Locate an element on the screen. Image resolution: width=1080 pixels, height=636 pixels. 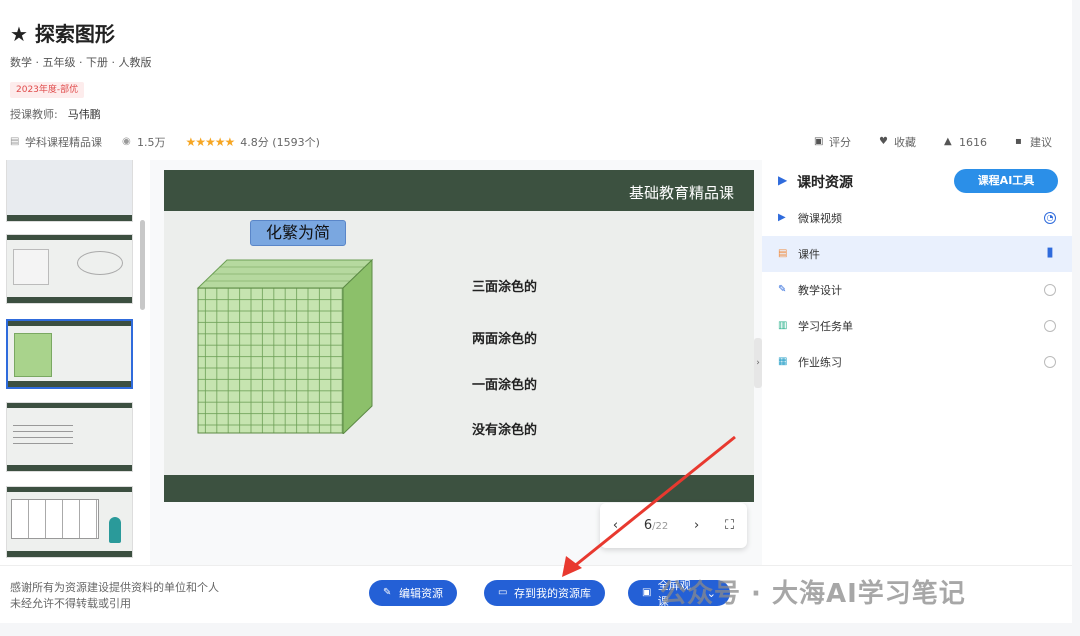
resource-label: 作业练习 is located at coordinates (820, 362).